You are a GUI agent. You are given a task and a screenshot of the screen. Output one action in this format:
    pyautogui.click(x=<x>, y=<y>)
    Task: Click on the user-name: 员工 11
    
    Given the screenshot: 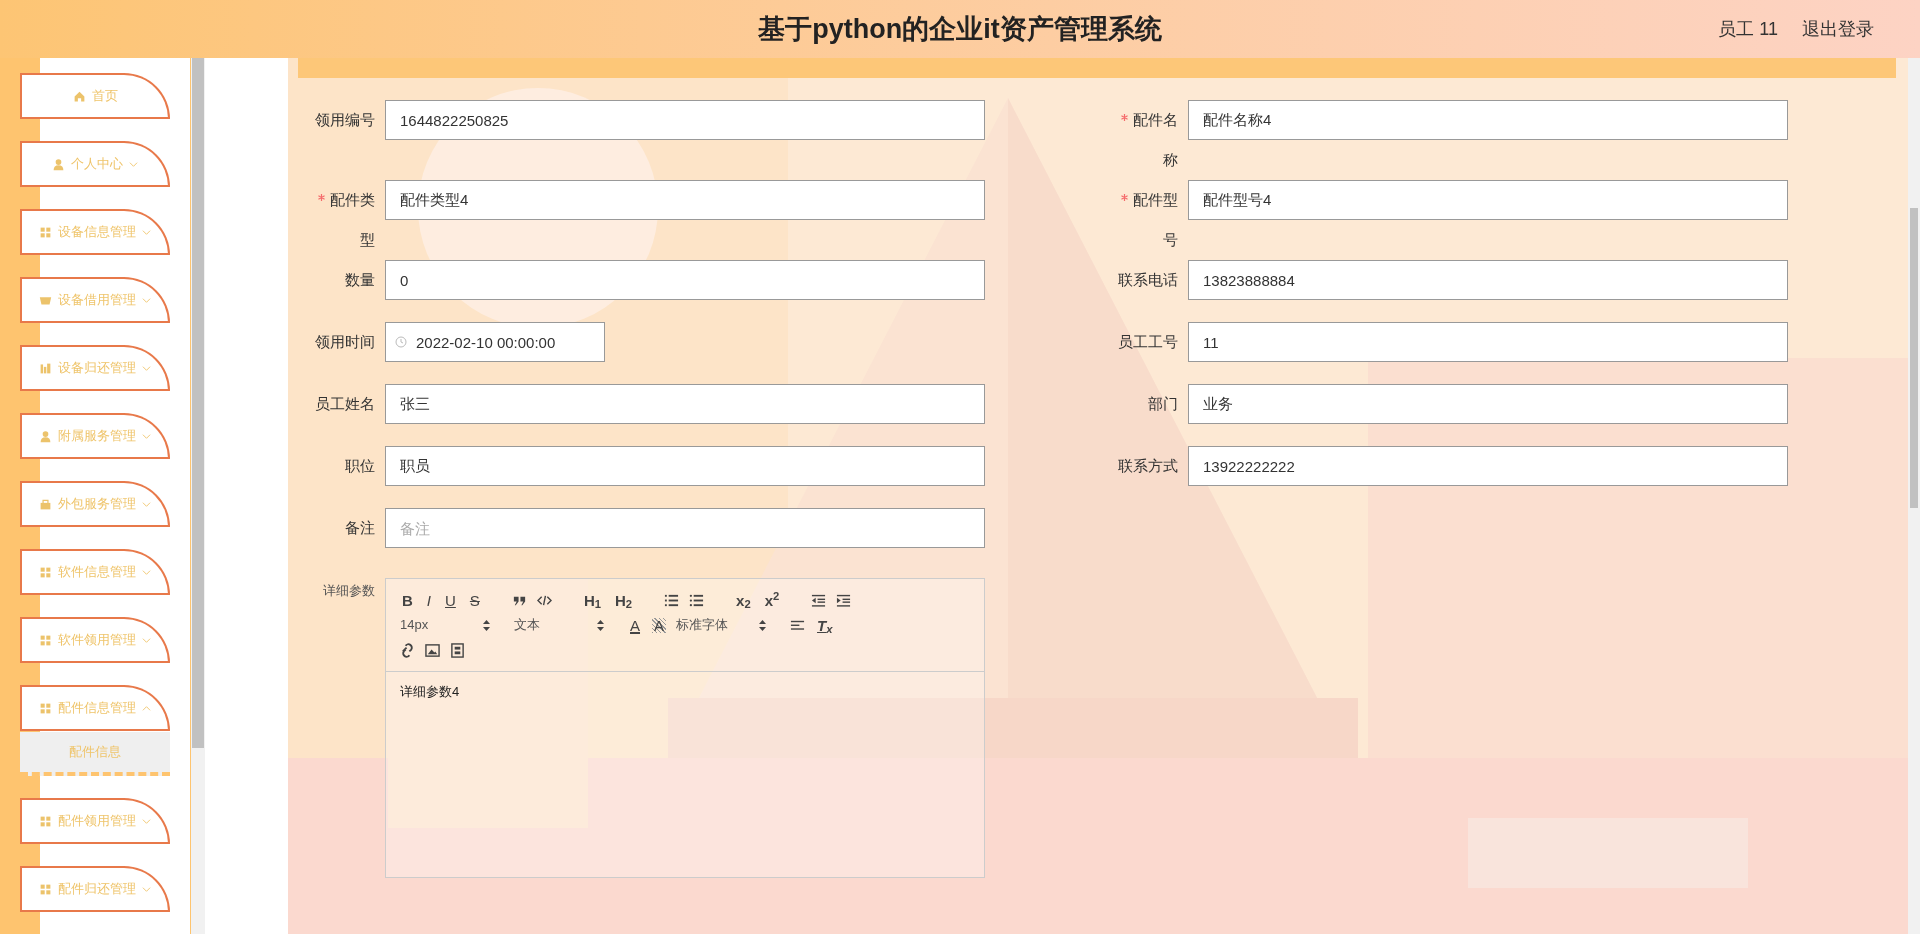 What is the action you would take?
    pyautogui.click(x=1748, y=29)
    